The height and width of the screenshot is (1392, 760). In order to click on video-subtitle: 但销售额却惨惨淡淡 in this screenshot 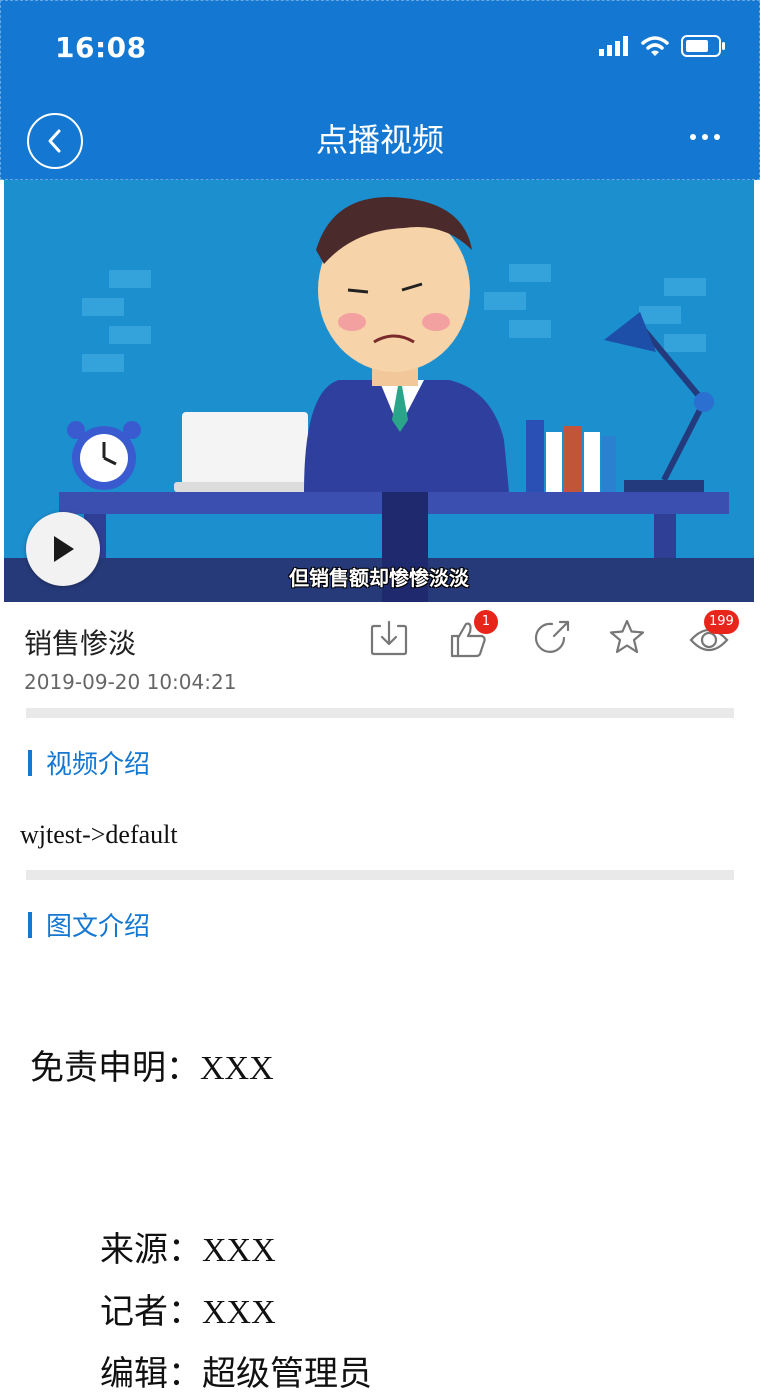, I will do `click(379, 578)`.